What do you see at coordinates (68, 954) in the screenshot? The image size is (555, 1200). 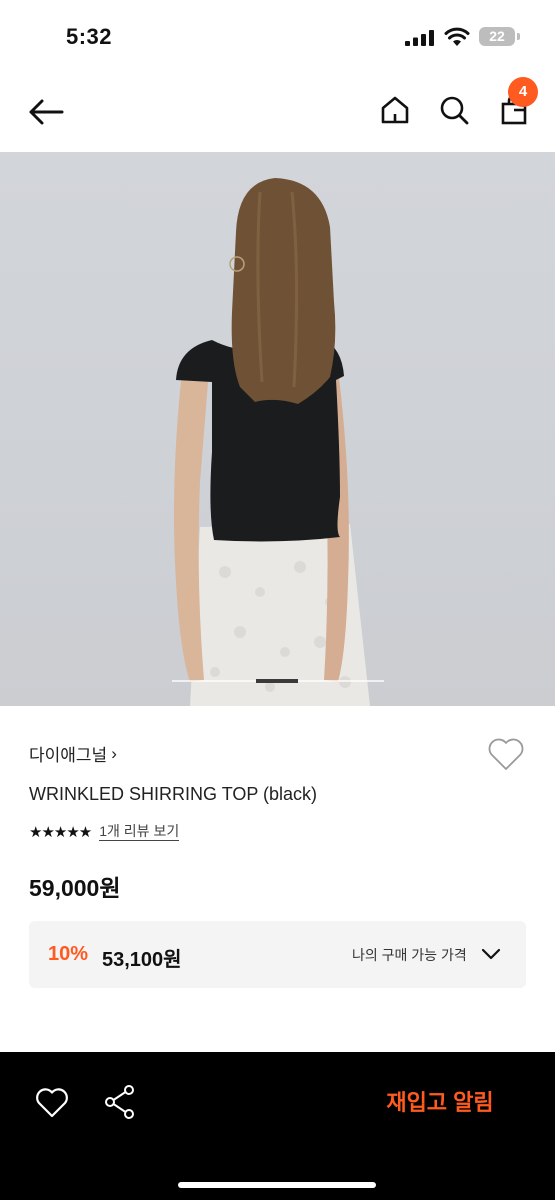 I see `discount-rate: 10%` at bounding box center [68, 954].